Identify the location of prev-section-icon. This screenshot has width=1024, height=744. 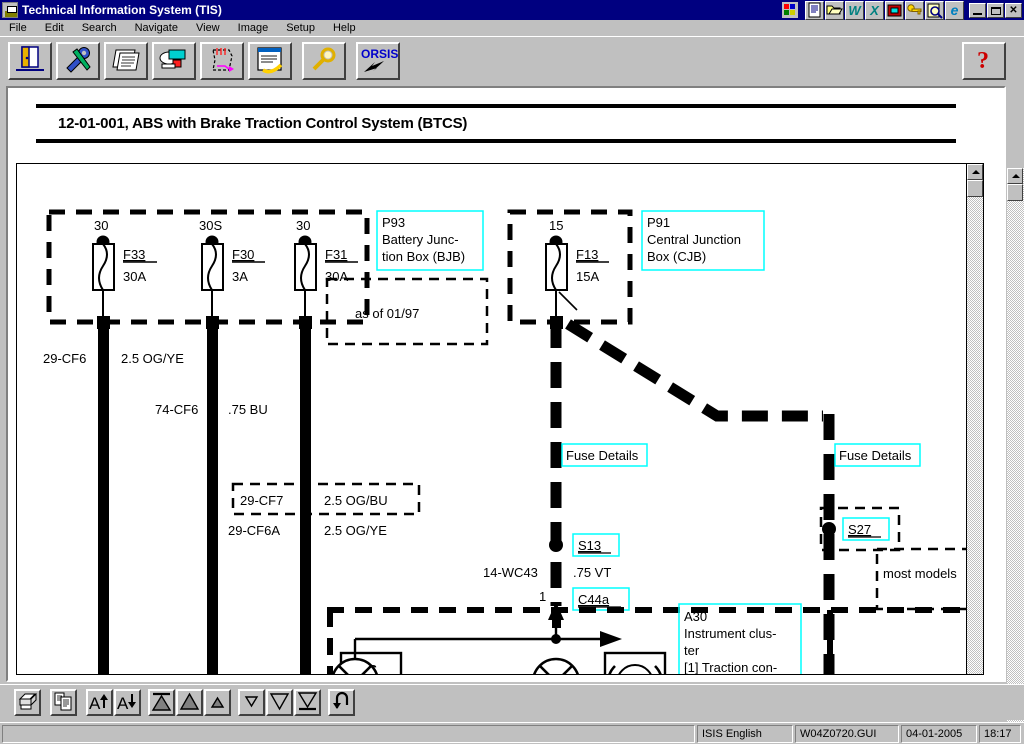
(189, 701).